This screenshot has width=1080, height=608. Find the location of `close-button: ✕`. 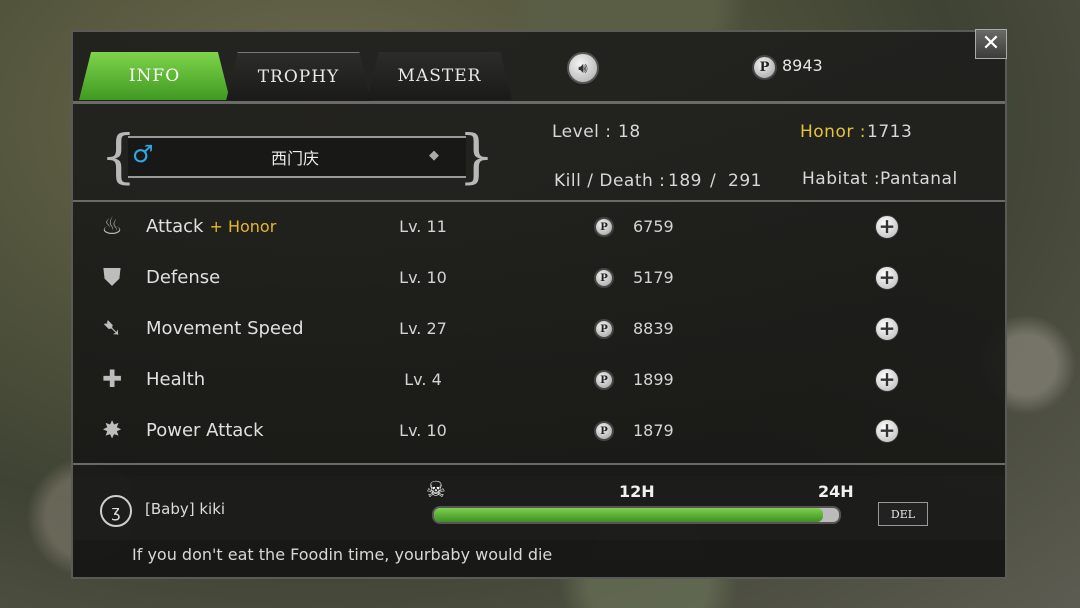

close-button: ✕ is located at coordinates (991, 44).